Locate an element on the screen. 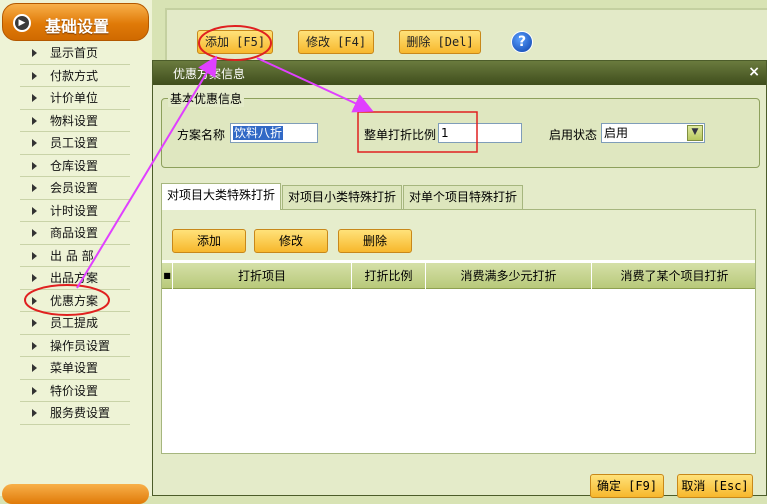 The height and width of the screenshot is (504, 767). scheme-name-label: 方案名称 is located at coordinates (201, 135).